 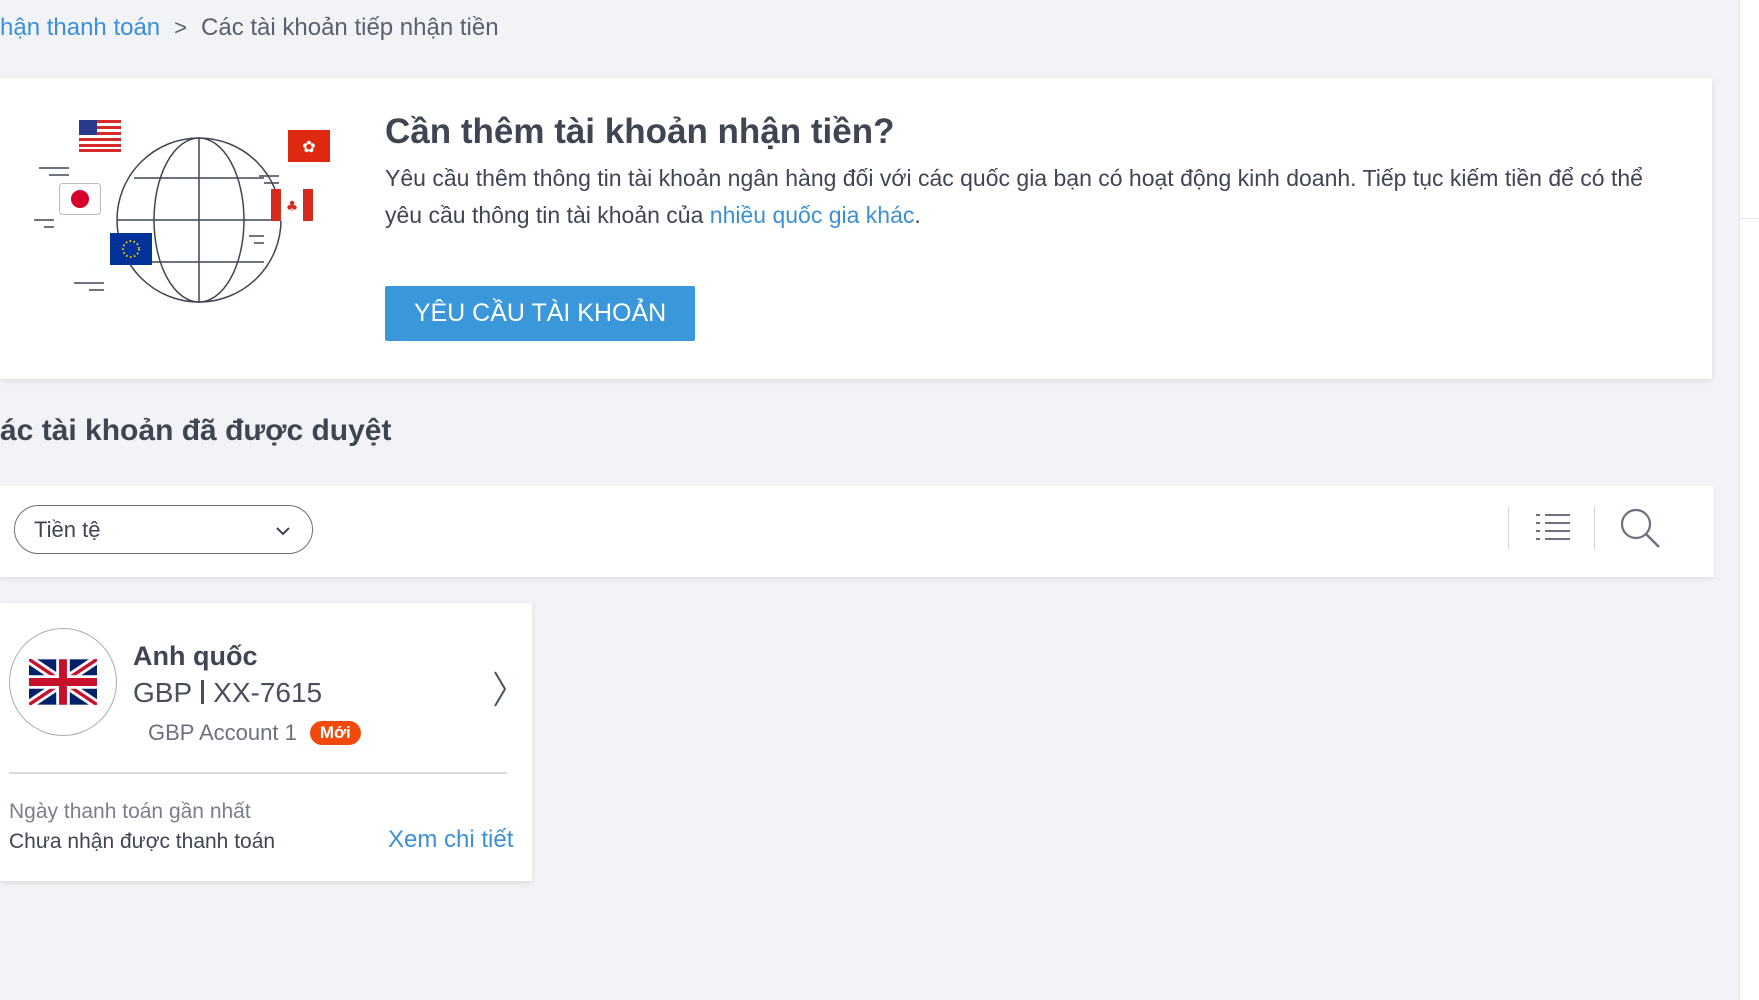 What do you see at coordinates (131, 249) in the screenshot?
I see `eu-flag-icon` at bounding box center [131, 249].